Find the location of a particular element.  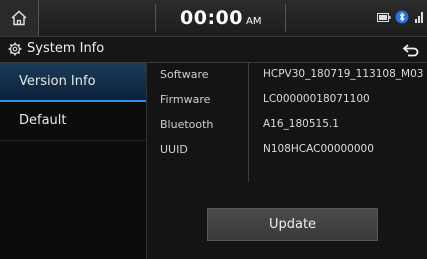

back-arrow-icon is located at coordinates (410, 49).